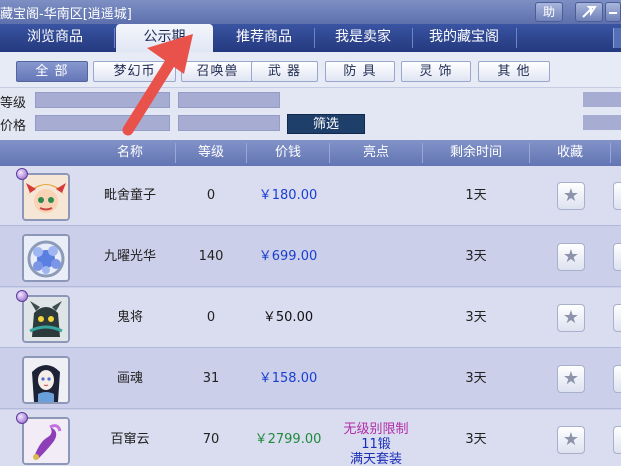 The height and width of the screenshot is (466, 621). What do you see at coordinates (52, 71) in the screenshot?
I see `category-all: 全 部` at bounding box center [52, 71].